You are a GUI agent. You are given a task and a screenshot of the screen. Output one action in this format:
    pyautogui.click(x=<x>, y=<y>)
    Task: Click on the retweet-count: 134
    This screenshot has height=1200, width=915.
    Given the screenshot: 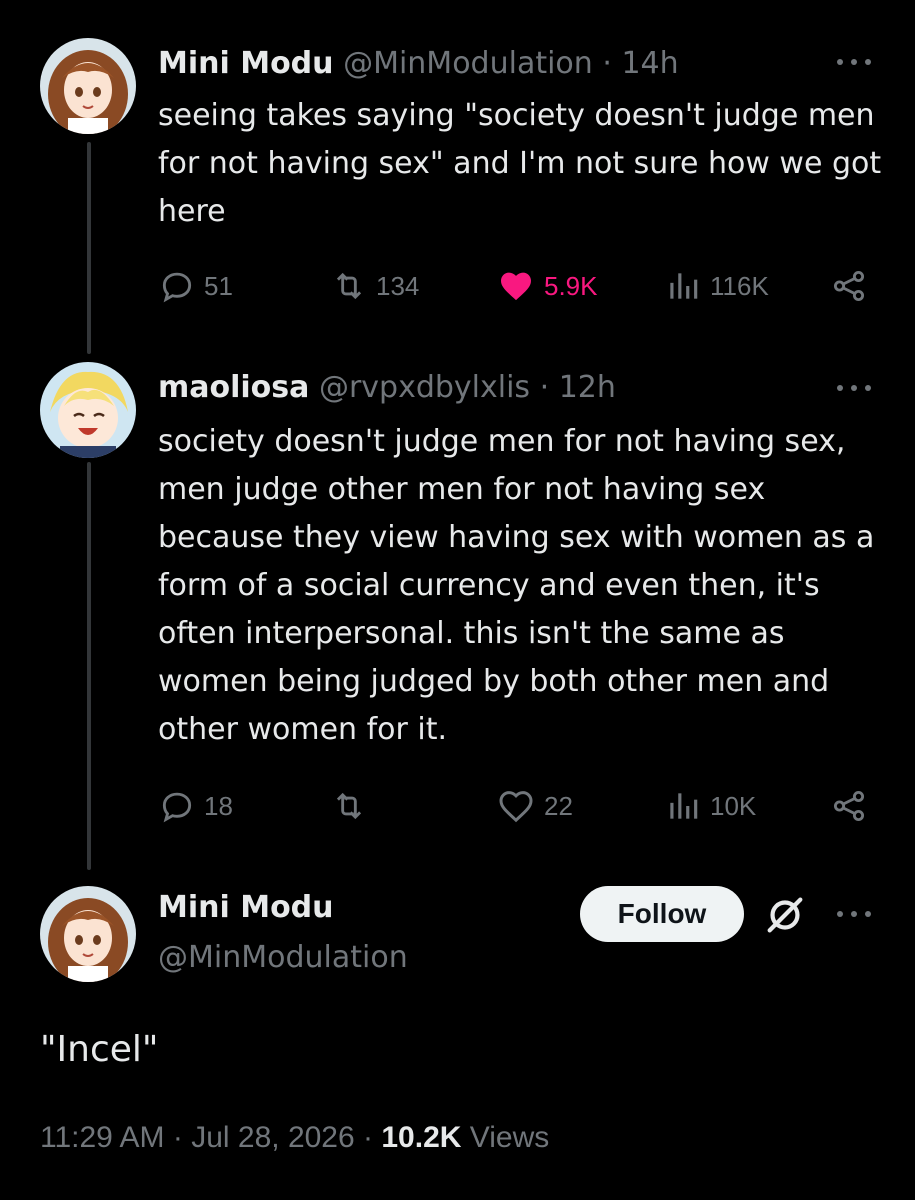 What is the action you would take?
    pyautogui.click(x=398, y=285)
    